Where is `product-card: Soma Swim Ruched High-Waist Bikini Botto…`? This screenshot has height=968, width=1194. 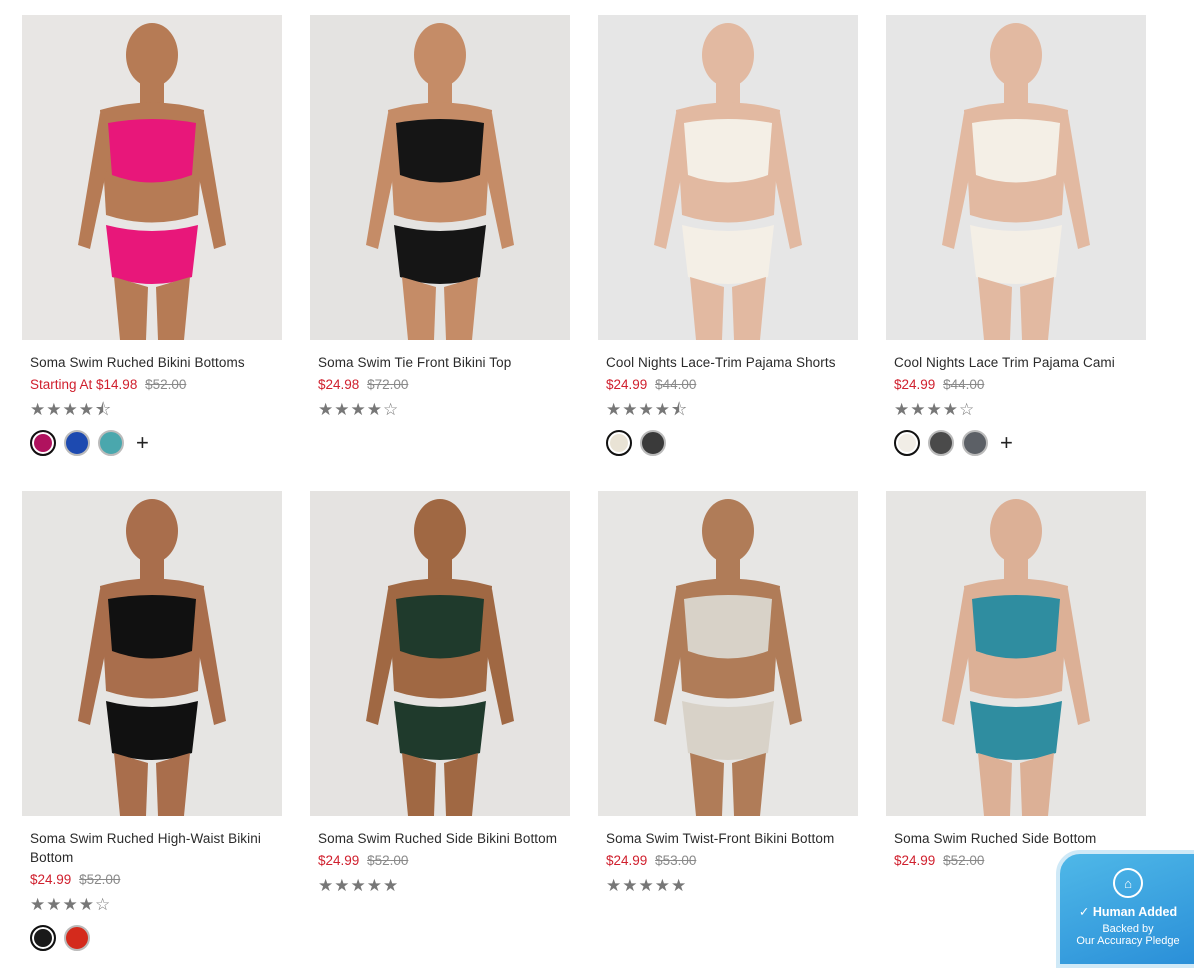 product-card: Soma Swim Ruched High-Waist Bikini Botto… is located at coordinates (152, 729).